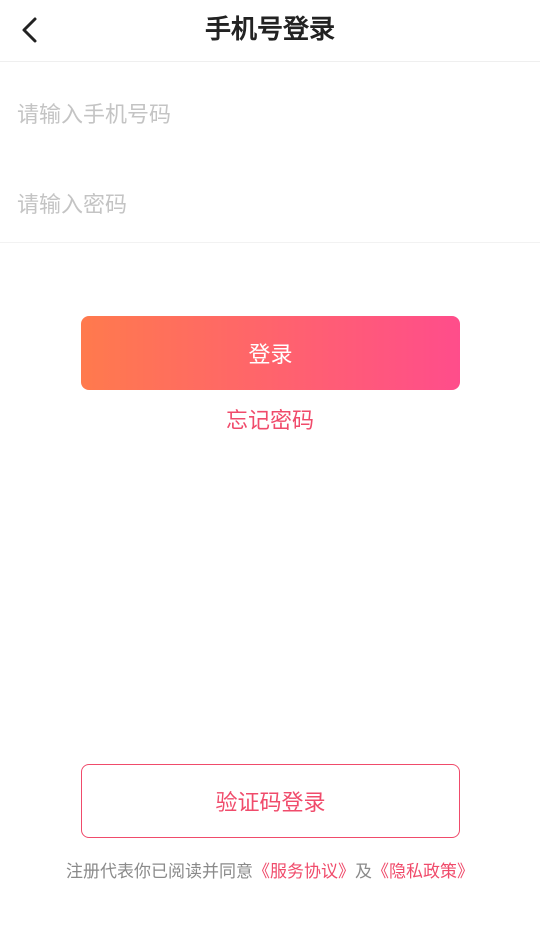  Describe the element at coordinates (159, 872) in the screenshot. I see `agreement-prefix: 注册代表你已阅读并同意` at that location.